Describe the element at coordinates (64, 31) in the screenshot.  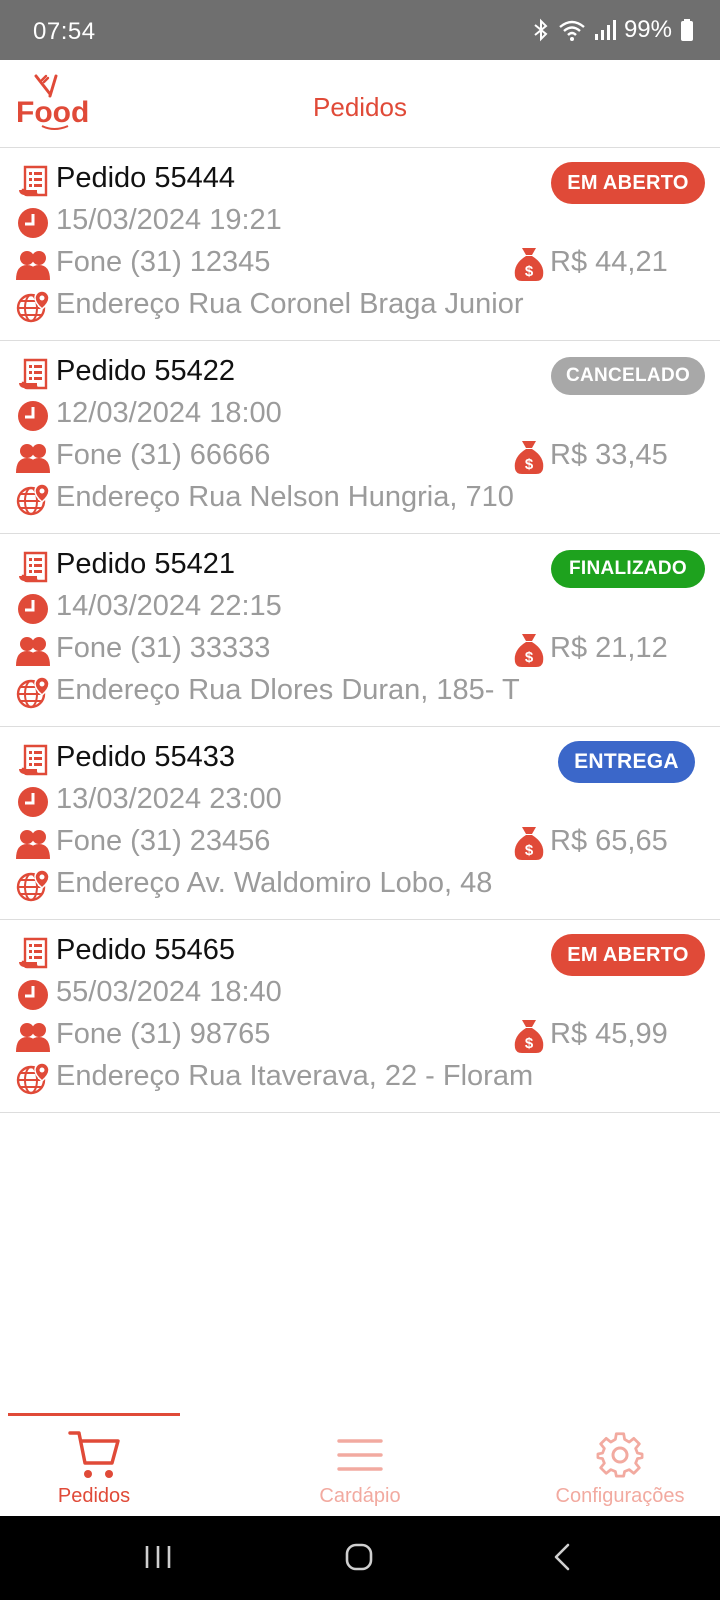
I see `status-time: 07:54` at that location.